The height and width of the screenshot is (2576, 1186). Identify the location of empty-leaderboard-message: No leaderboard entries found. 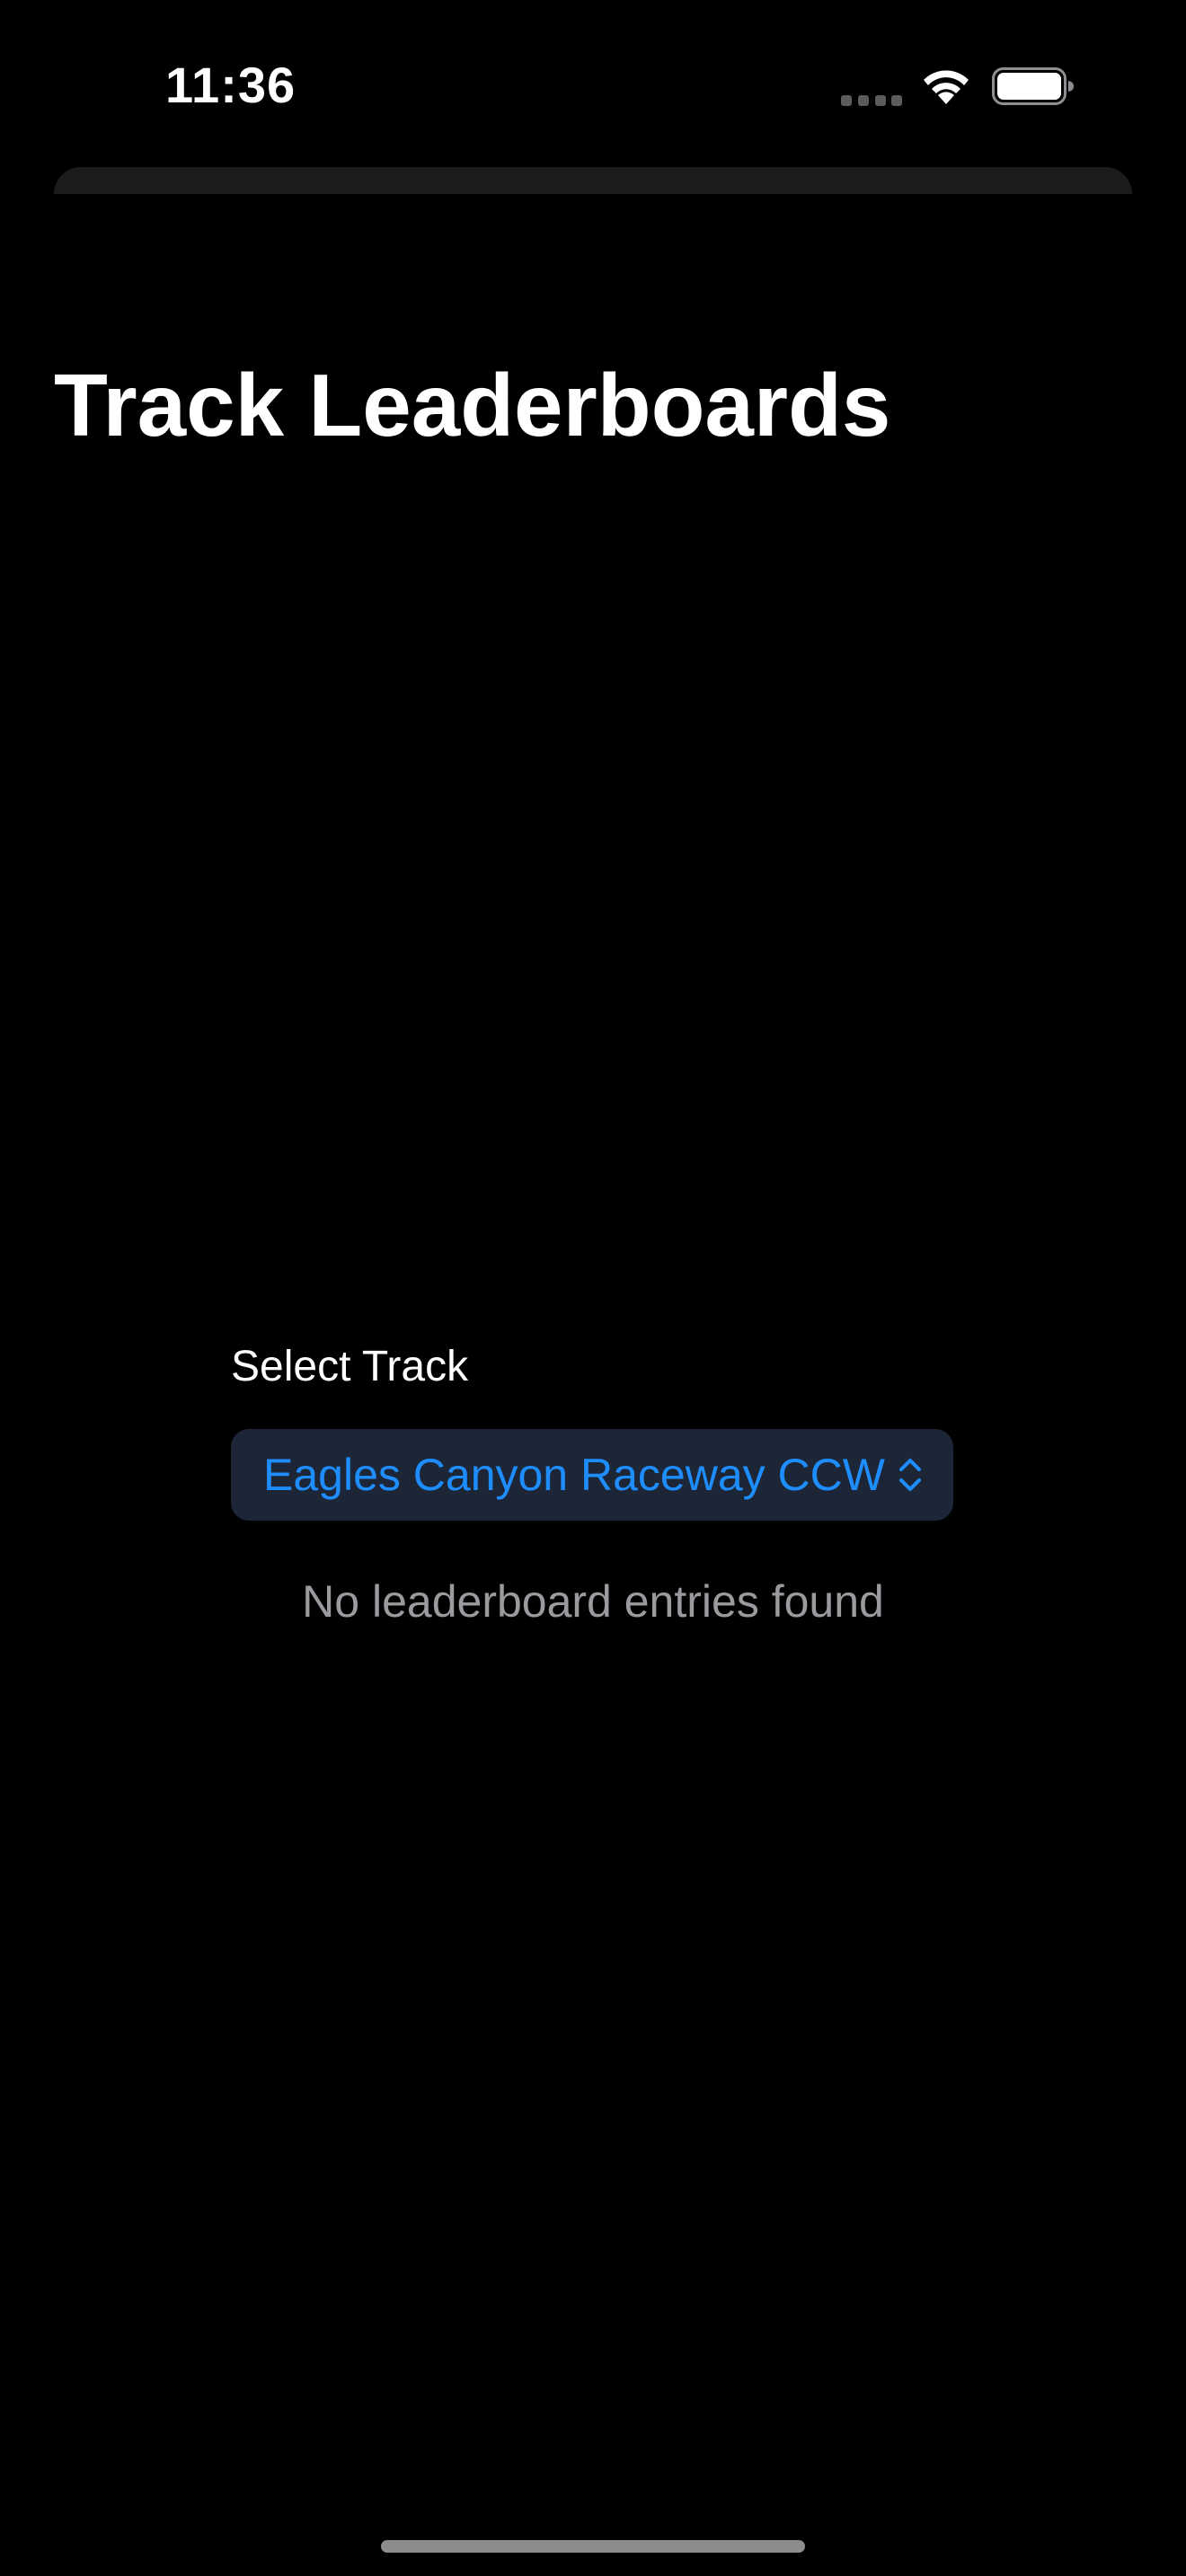
(593, 1601).